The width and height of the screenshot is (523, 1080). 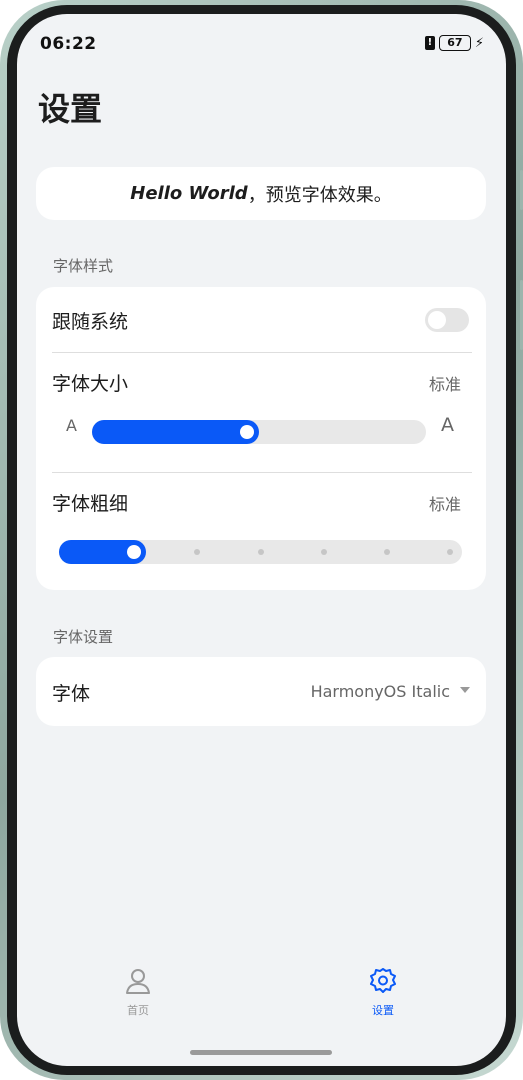 I want to click on charging-icon: ⚡, so click(x=479, y=43).